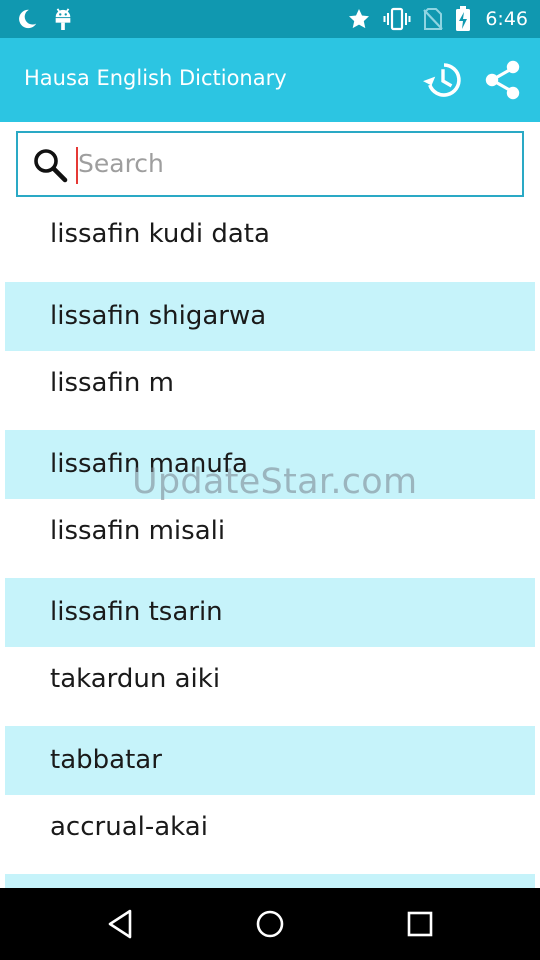 This screenshot has width=540, height=960. What do you see at coordinates (270, 612) in the screenshot?
I see `list-item: lissafin tsarin` at bounding box center [270, 612].